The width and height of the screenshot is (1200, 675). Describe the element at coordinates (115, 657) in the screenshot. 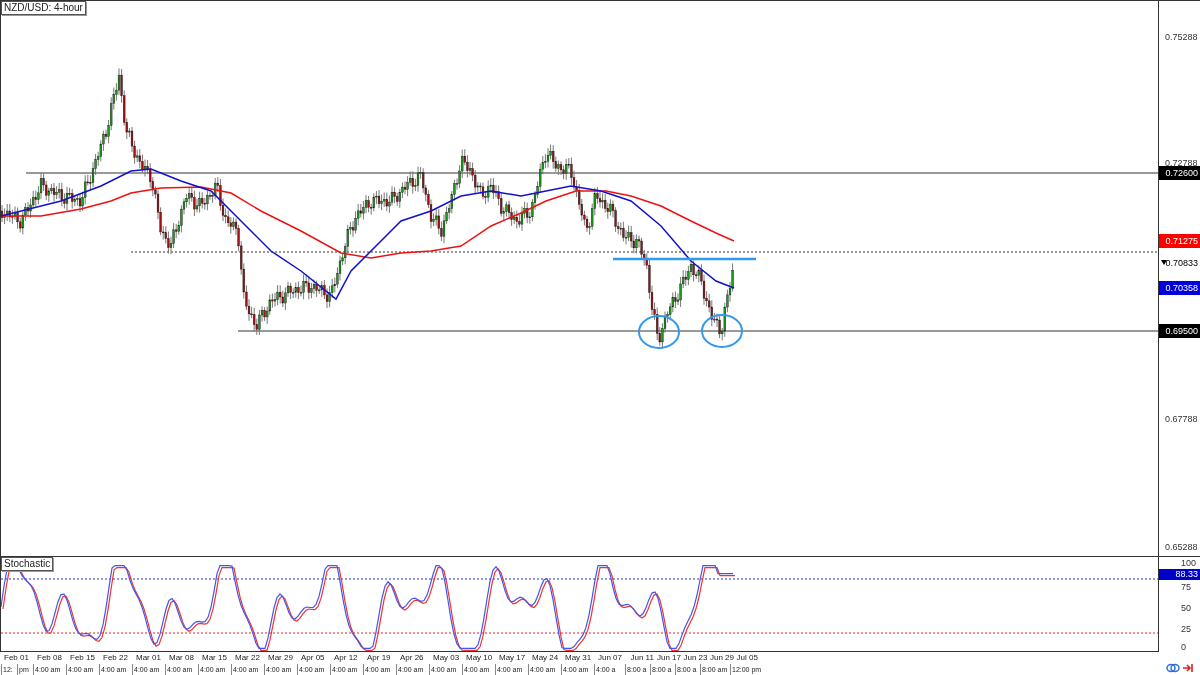

I see `date-label: Feb 22` at that location.